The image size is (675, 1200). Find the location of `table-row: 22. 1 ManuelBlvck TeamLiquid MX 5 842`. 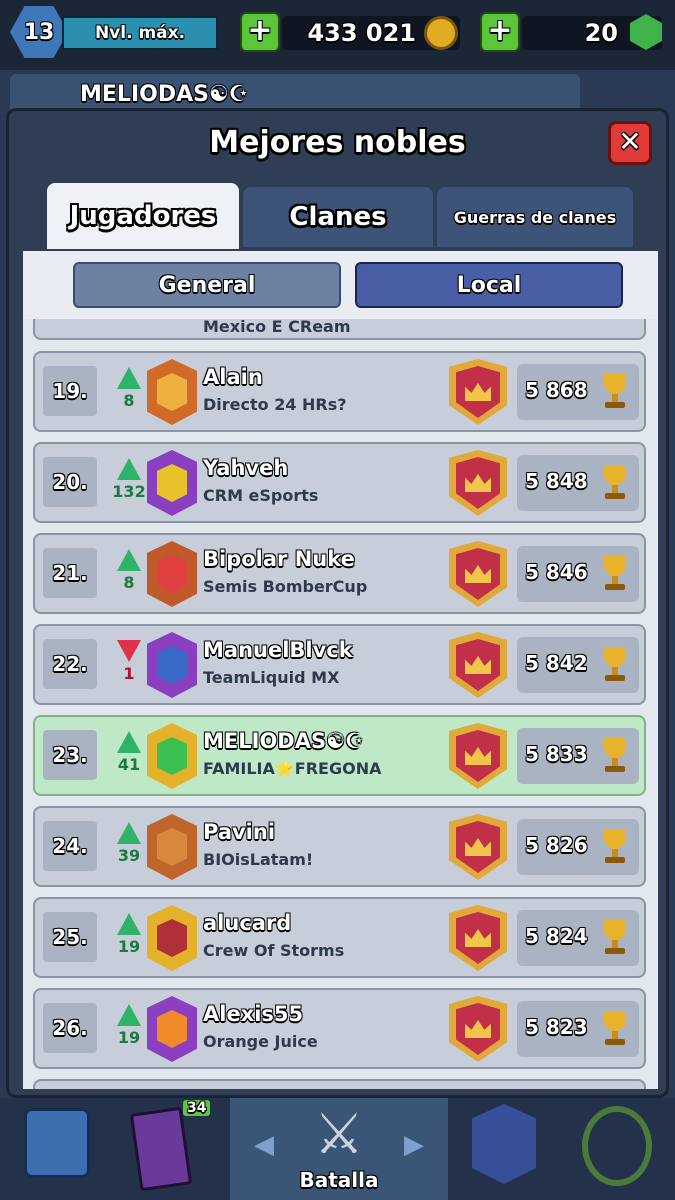

table-row: 22. 1 ManuelBlvck TeamLiquid MX 5 842 is located at coordinates (339, 664).